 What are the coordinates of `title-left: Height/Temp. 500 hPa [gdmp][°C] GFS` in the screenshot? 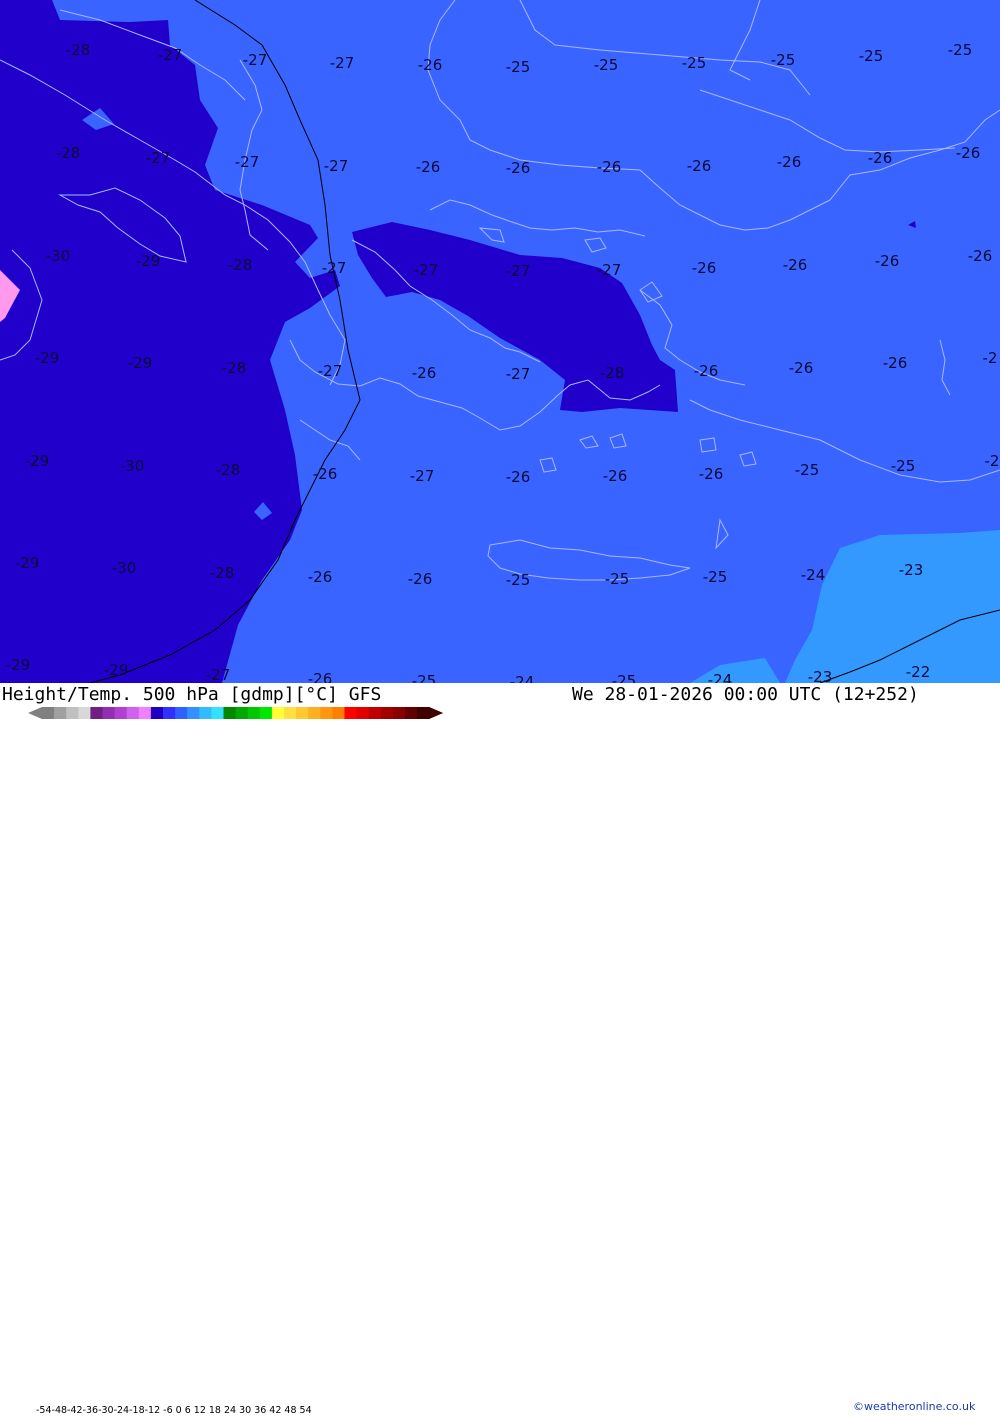 It's located at (192, 694).